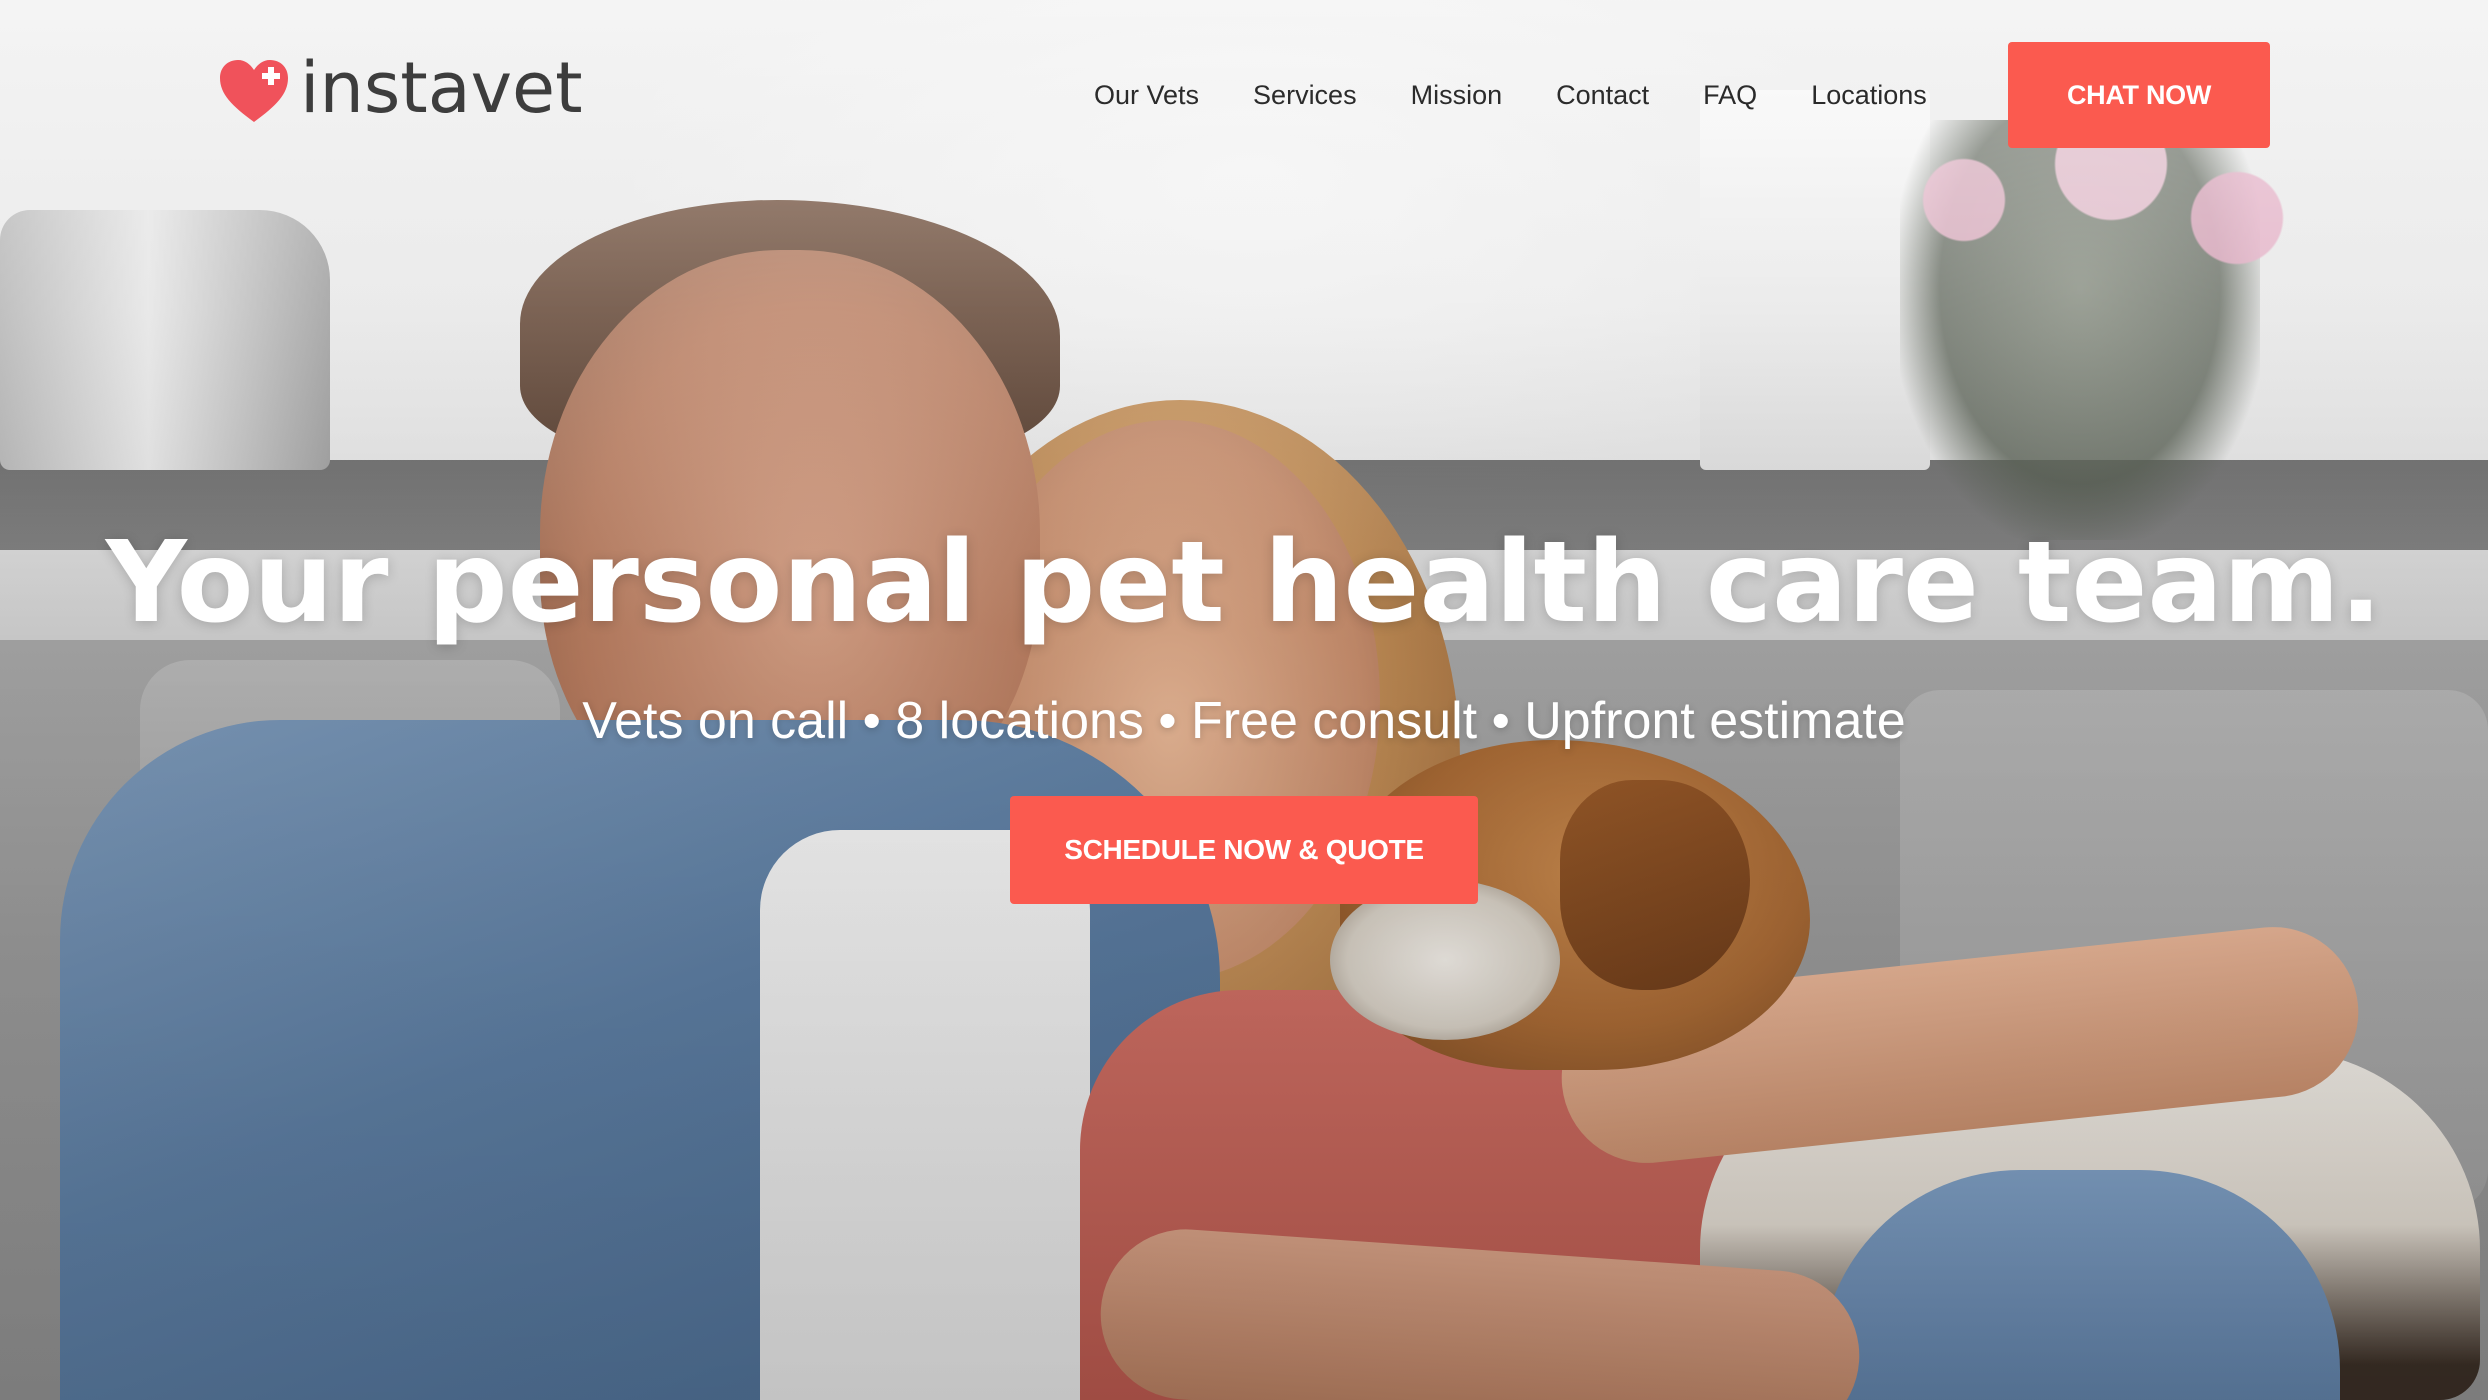  Describe the element at coordinates (1602, 95) in the screenshot. I see `nav-contact: Contact` at that location.